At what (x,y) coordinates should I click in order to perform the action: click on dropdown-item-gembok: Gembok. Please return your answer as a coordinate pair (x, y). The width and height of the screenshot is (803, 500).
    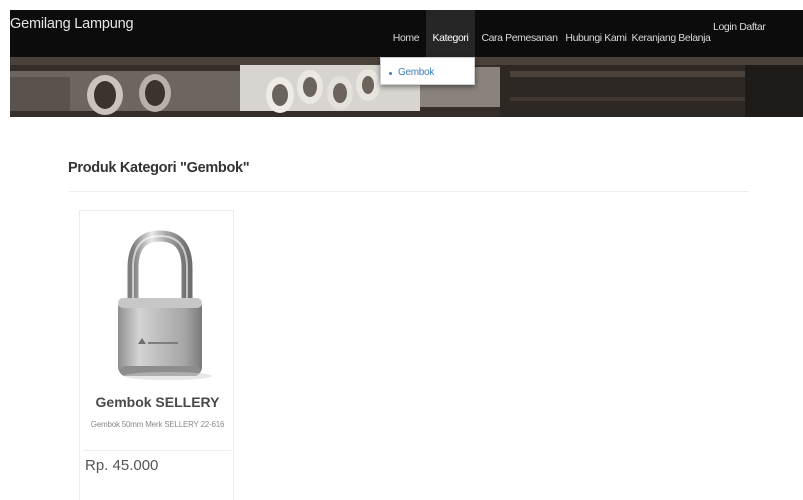
    Looking at the image, I should click on (416, 72).